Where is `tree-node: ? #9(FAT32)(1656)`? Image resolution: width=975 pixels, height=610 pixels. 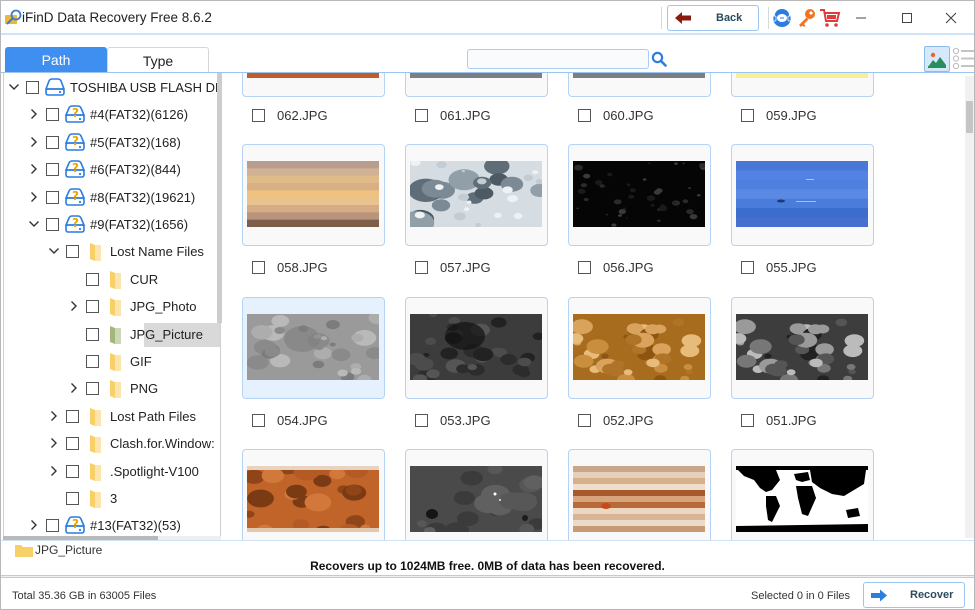
tree-node: ? #9(FAT32)(1656) is located at coordinates (112, 225).